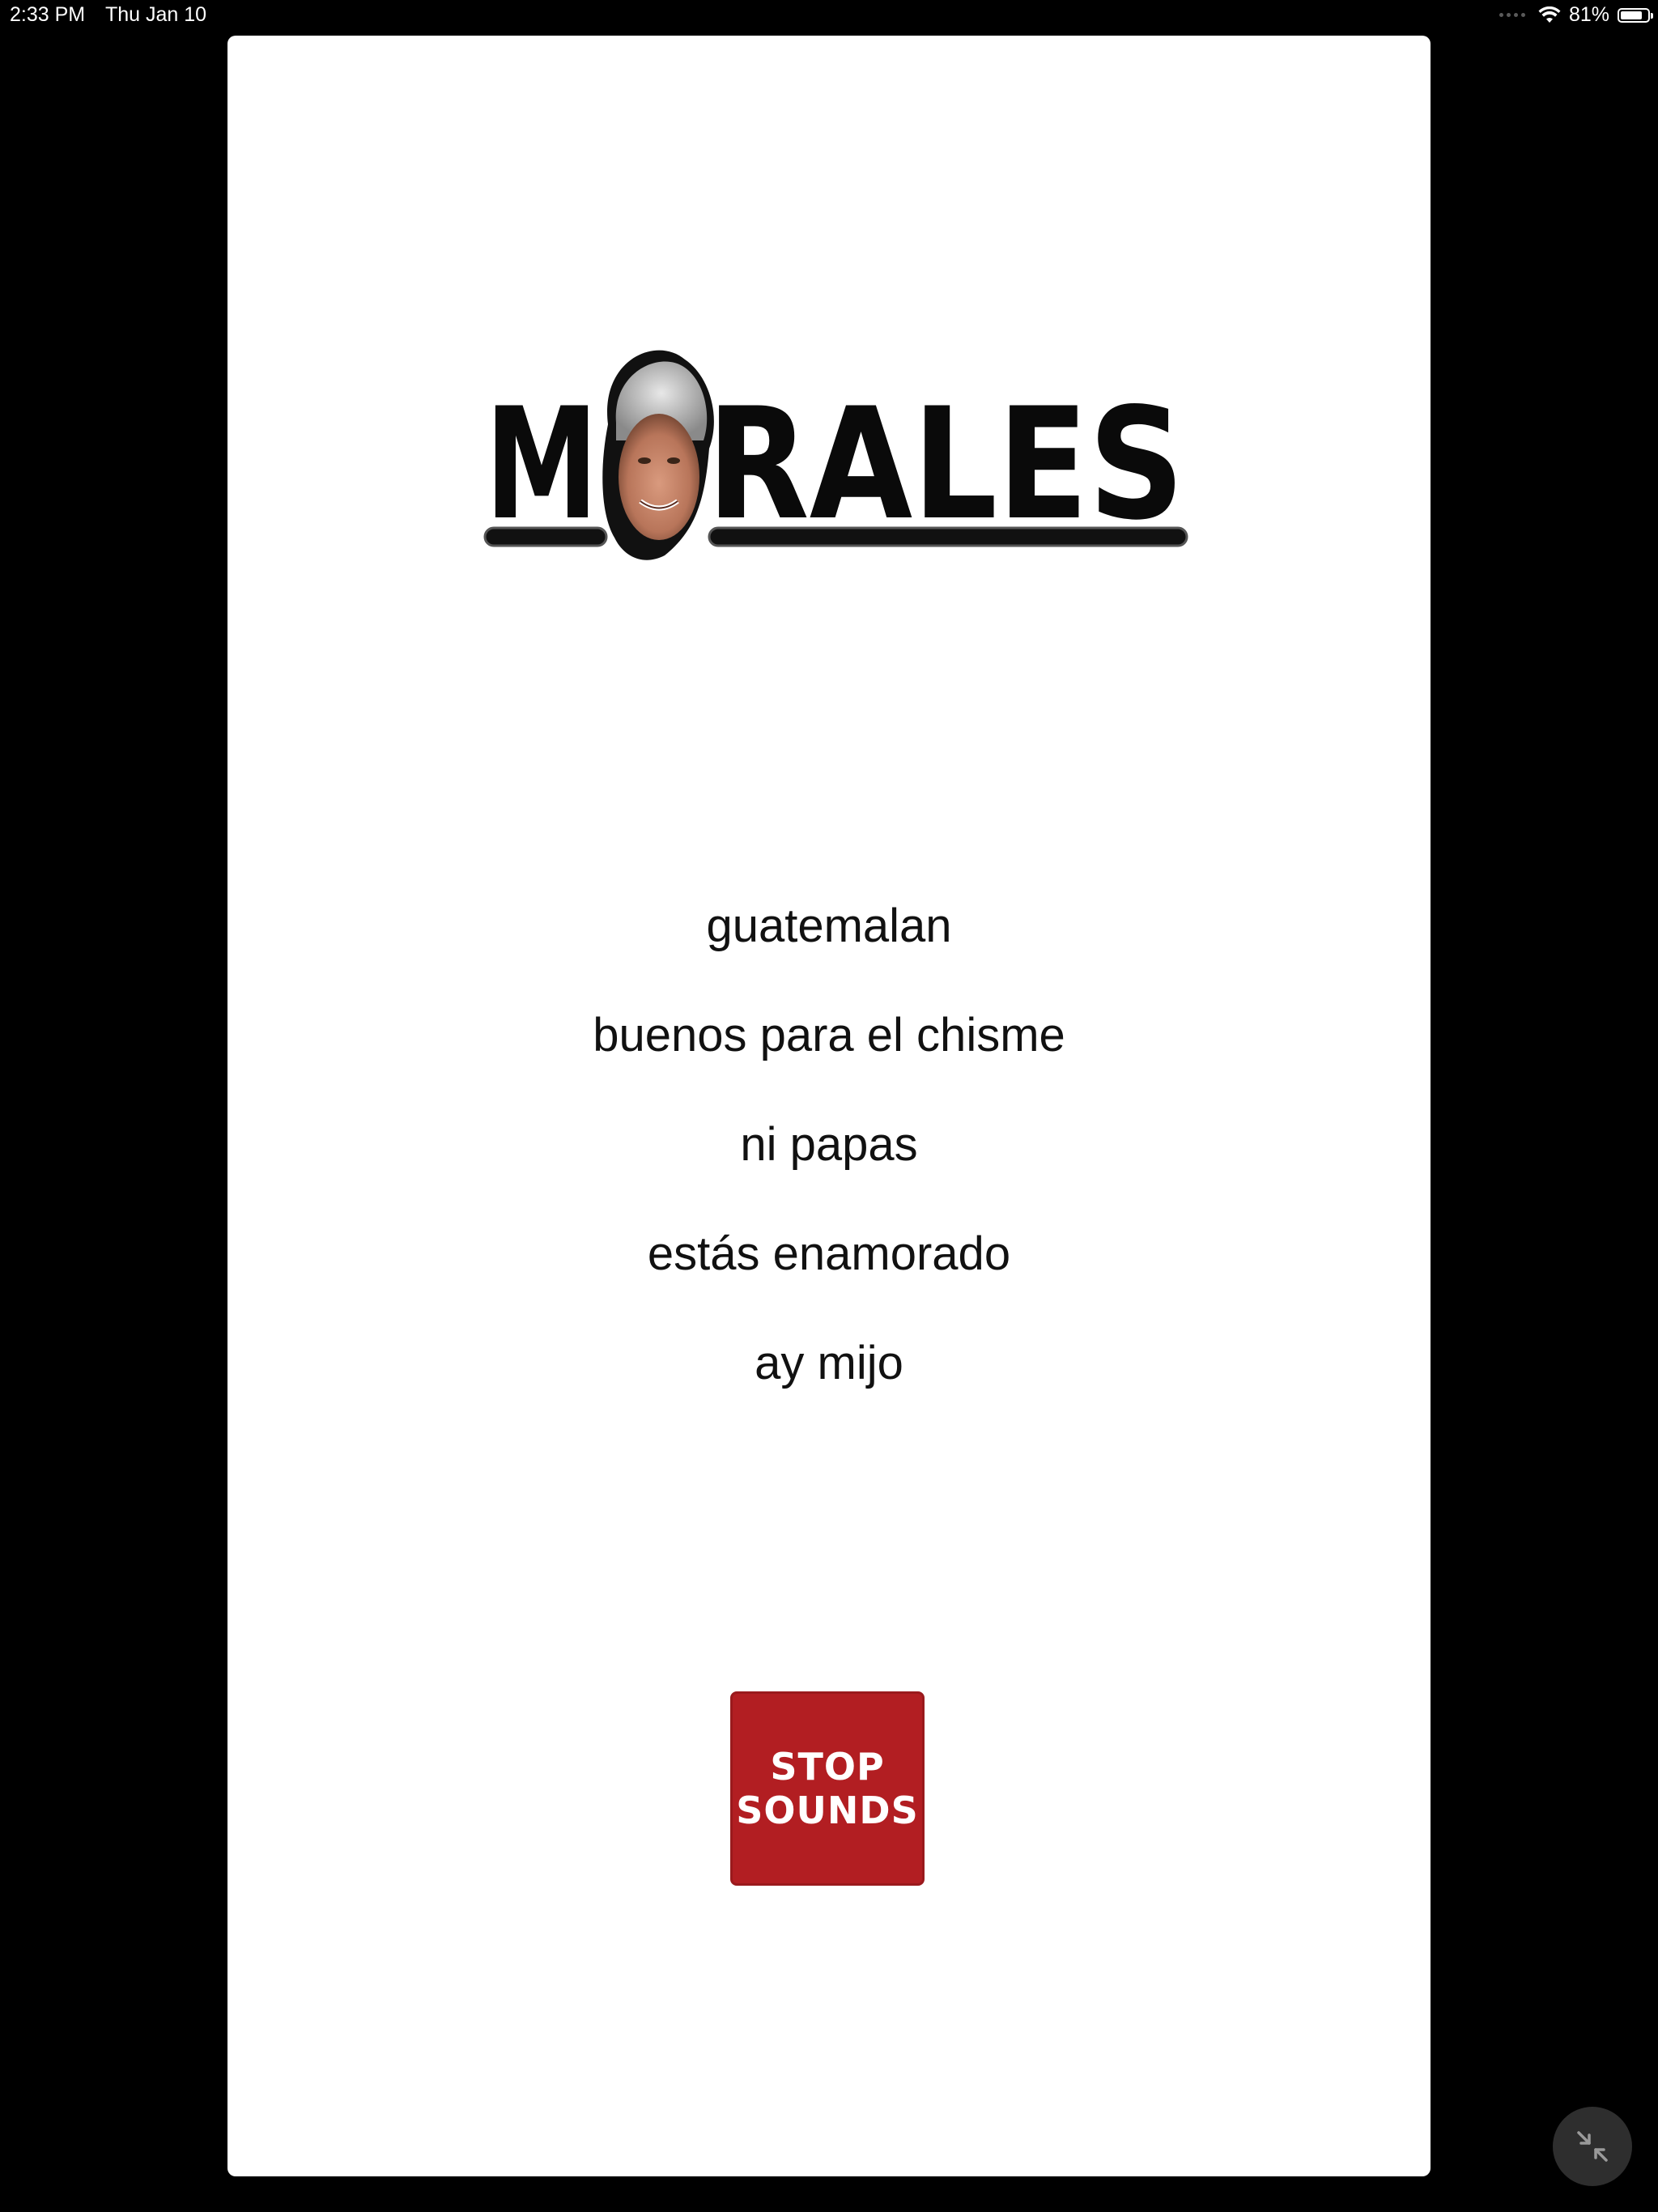  Describe the element at coordinates (828, 936) in the screenshot. I see `phrase-button: guatemalan` at that location.